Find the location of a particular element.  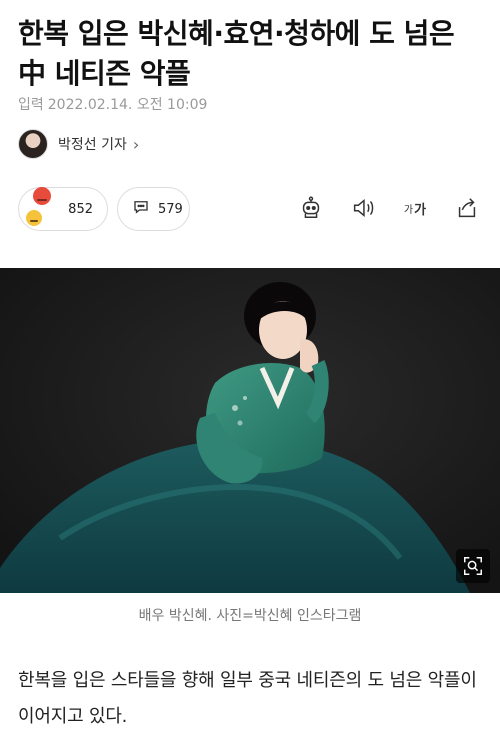

meta-label: 입력 is located at coordinates (31, 105).